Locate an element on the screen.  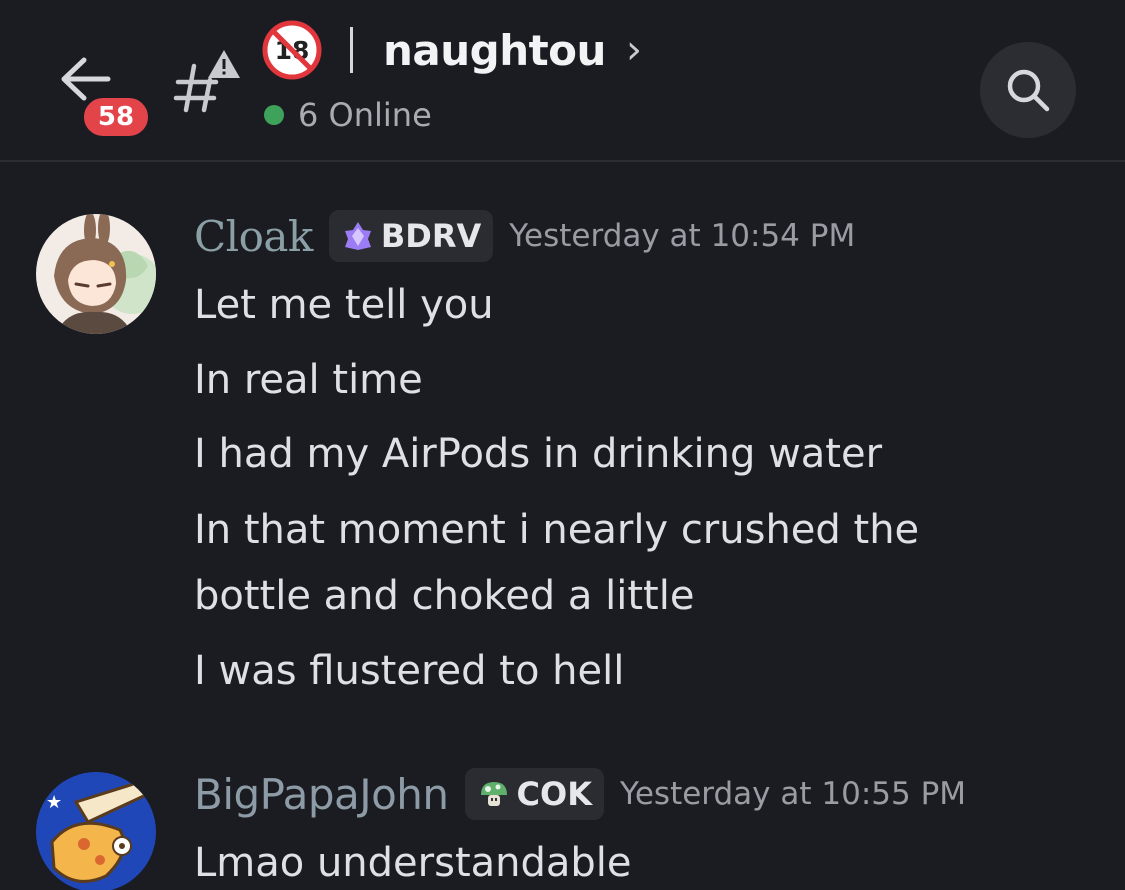
channel-title-button: 18 naughtou › is located at coordinates (452, 50).